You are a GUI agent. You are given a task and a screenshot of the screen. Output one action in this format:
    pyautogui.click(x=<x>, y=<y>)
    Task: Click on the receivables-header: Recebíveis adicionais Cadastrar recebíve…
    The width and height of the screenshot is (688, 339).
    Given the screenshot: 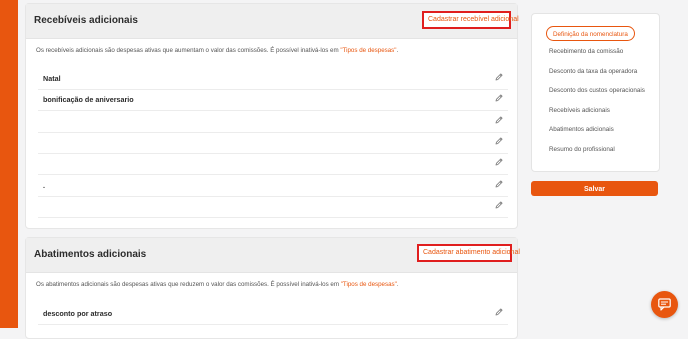 What is the action you would take?
    pyautogui.click(x=272, y=21)
    